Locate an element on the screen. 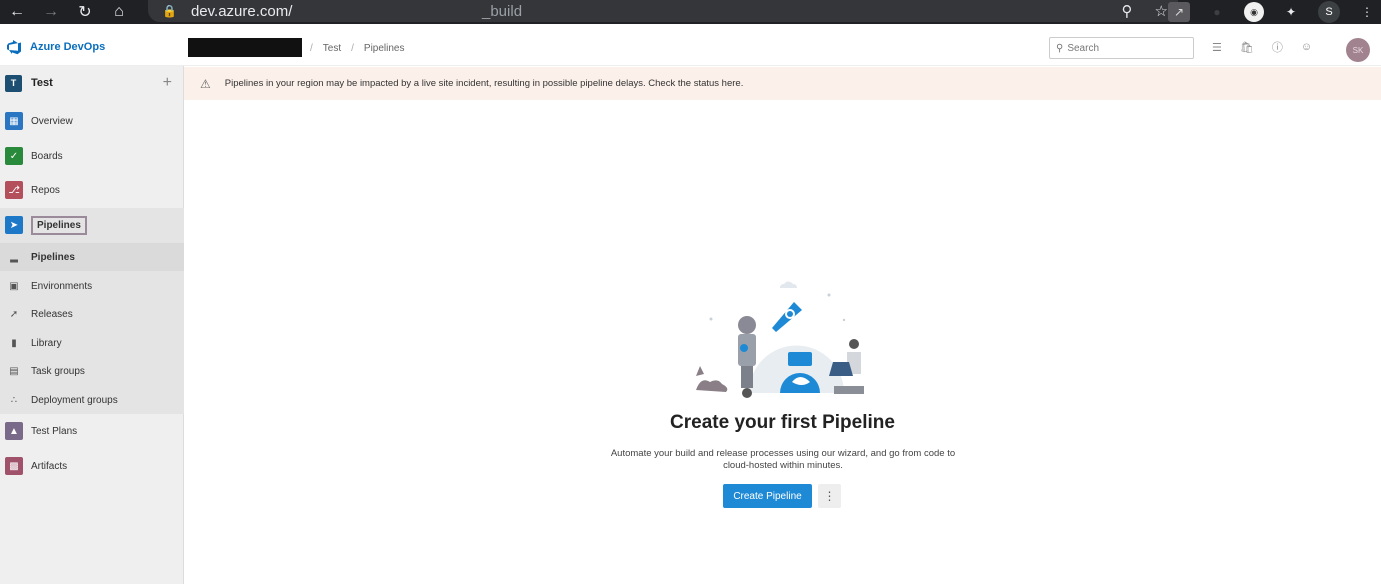  project-name: Test is located at coordinates (42, 83).